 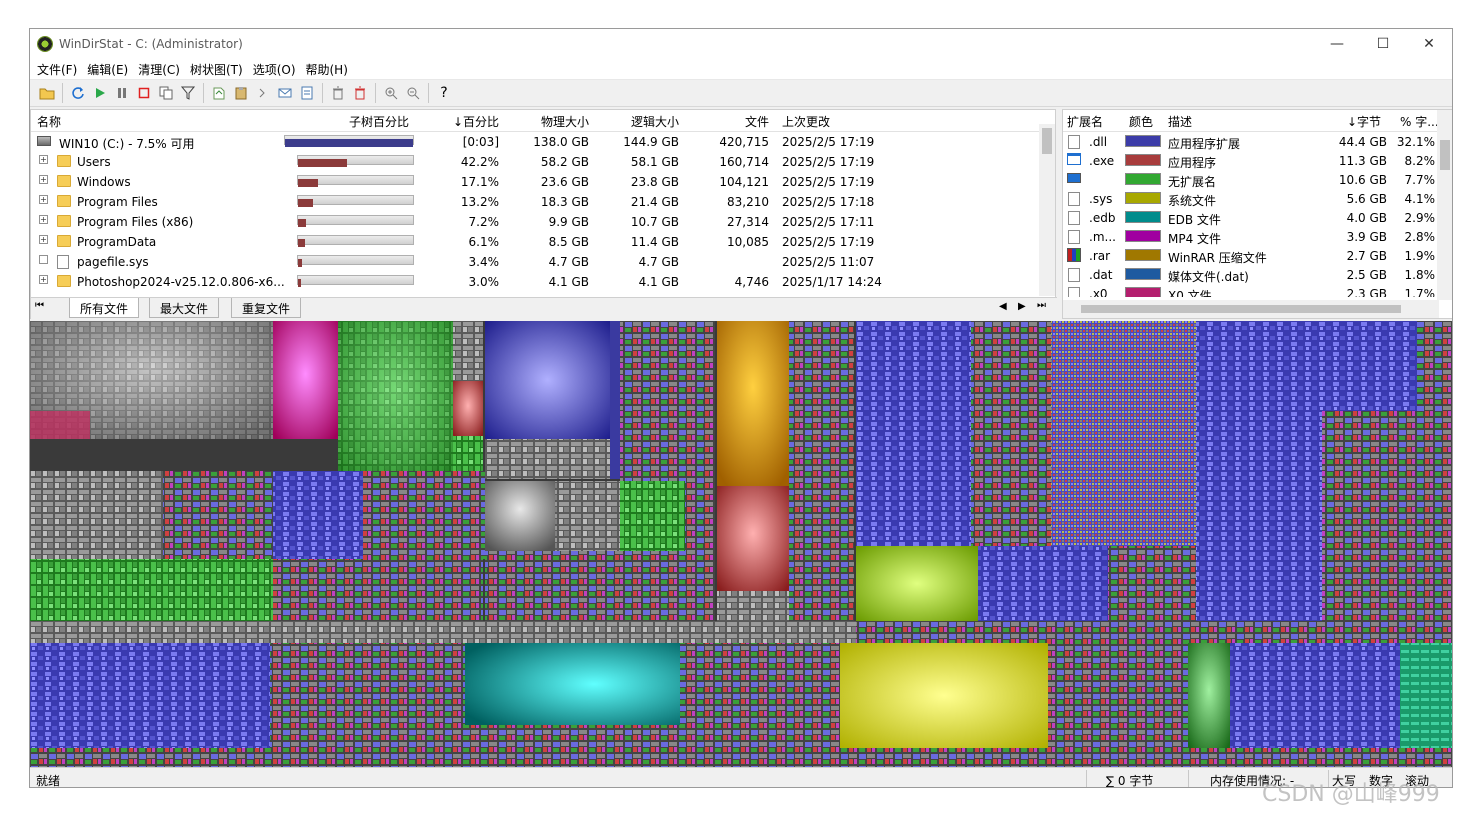 I want to click on ext-row: .sys 系统文件 5.6 GB 4.1%, so click(x=1257, y=198).